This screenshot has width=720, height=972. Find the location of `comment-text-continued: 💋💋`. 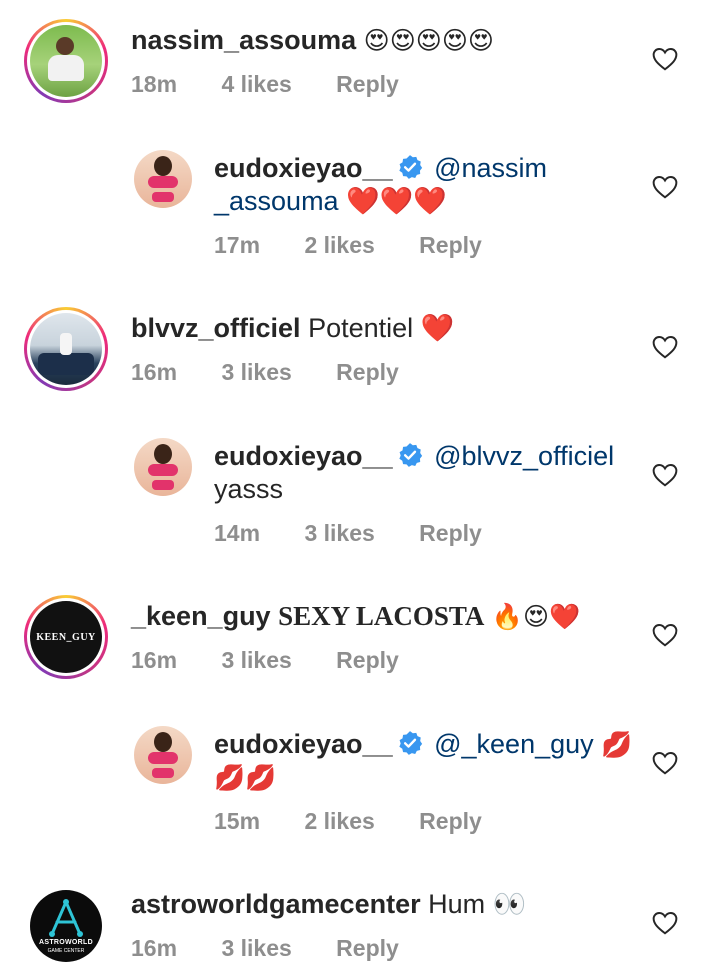

comment-text-continued: 💋💋 is located at coordinates (245, 778).